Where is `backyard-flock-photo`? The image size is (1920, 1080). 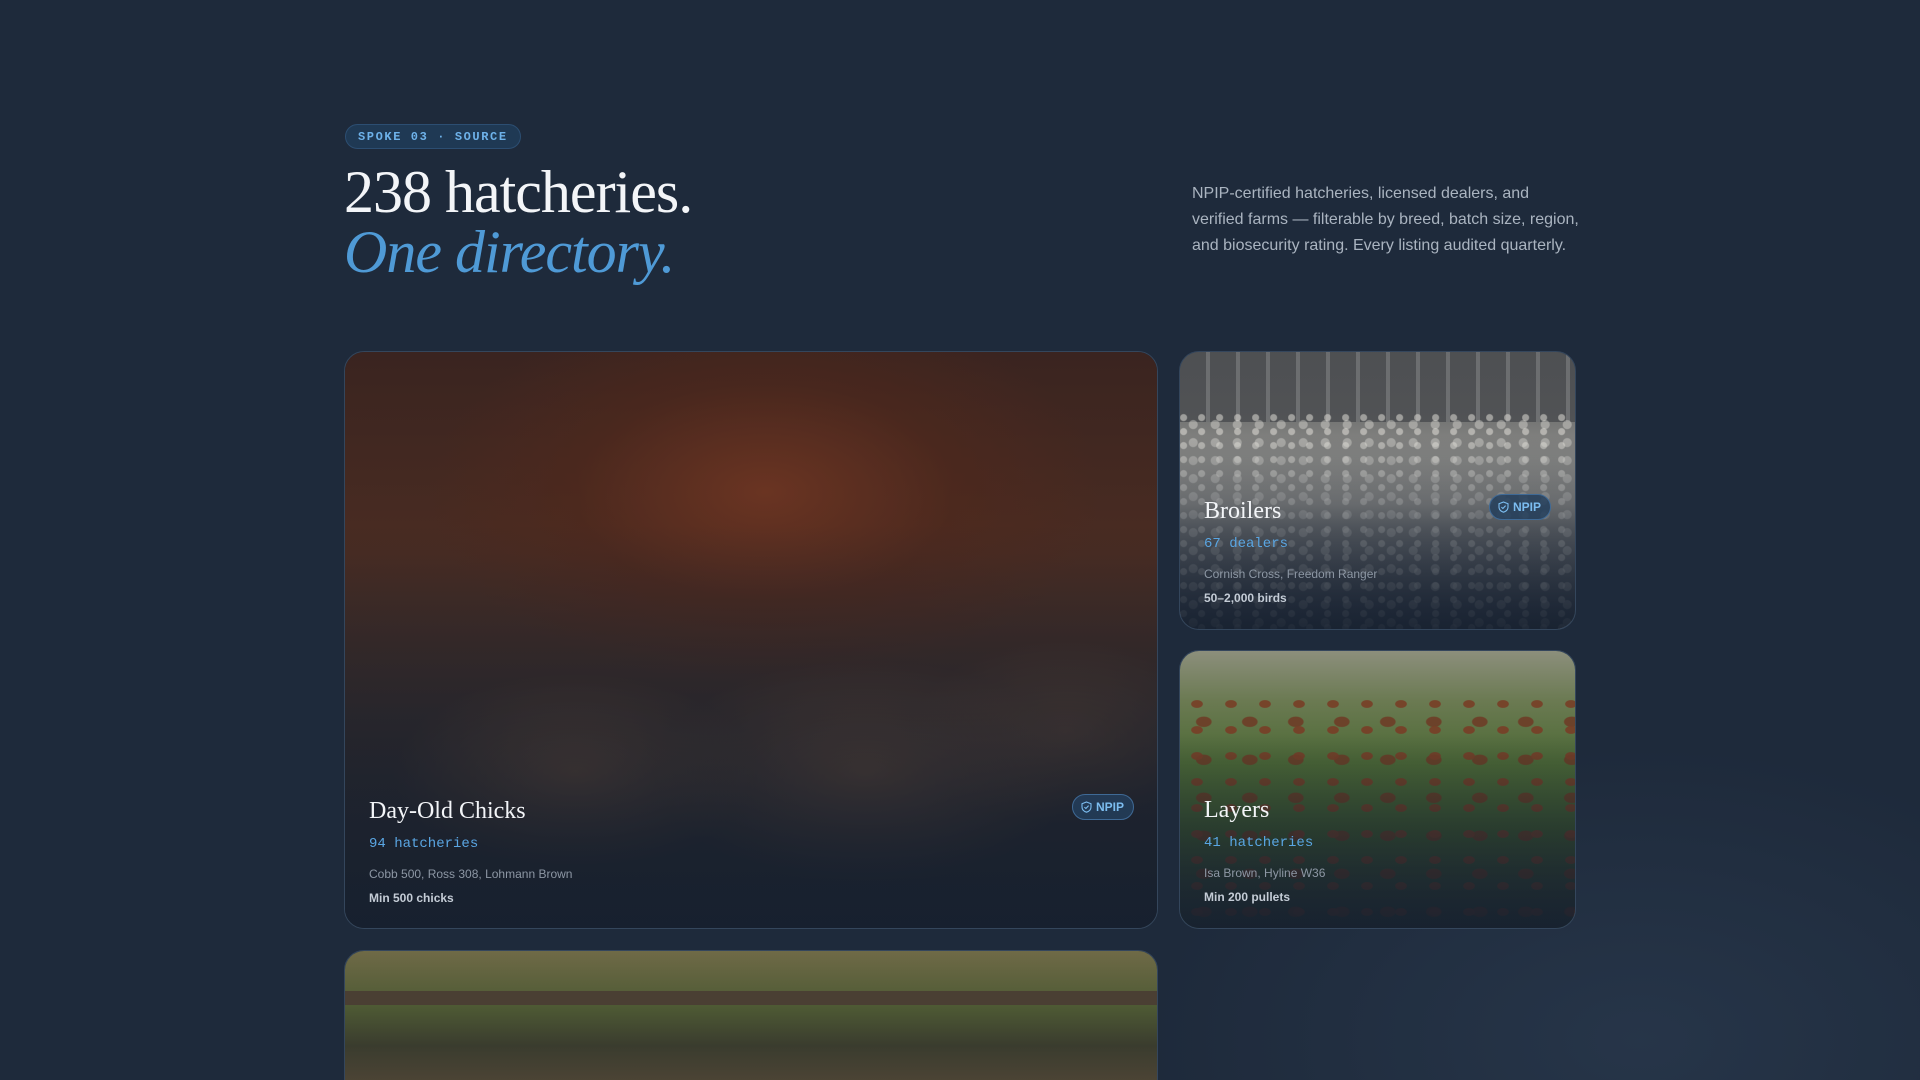 backyard-flock-photo is located at coordinates (751, 1015).